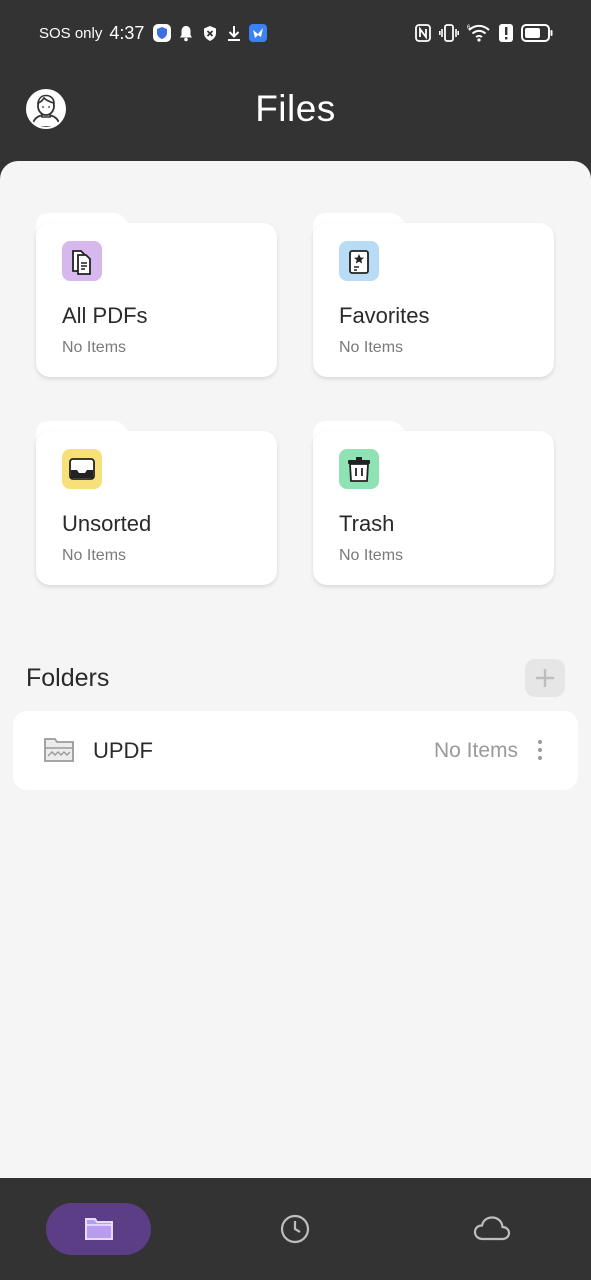  I want to click on page-title: Files, so click(295, 108).